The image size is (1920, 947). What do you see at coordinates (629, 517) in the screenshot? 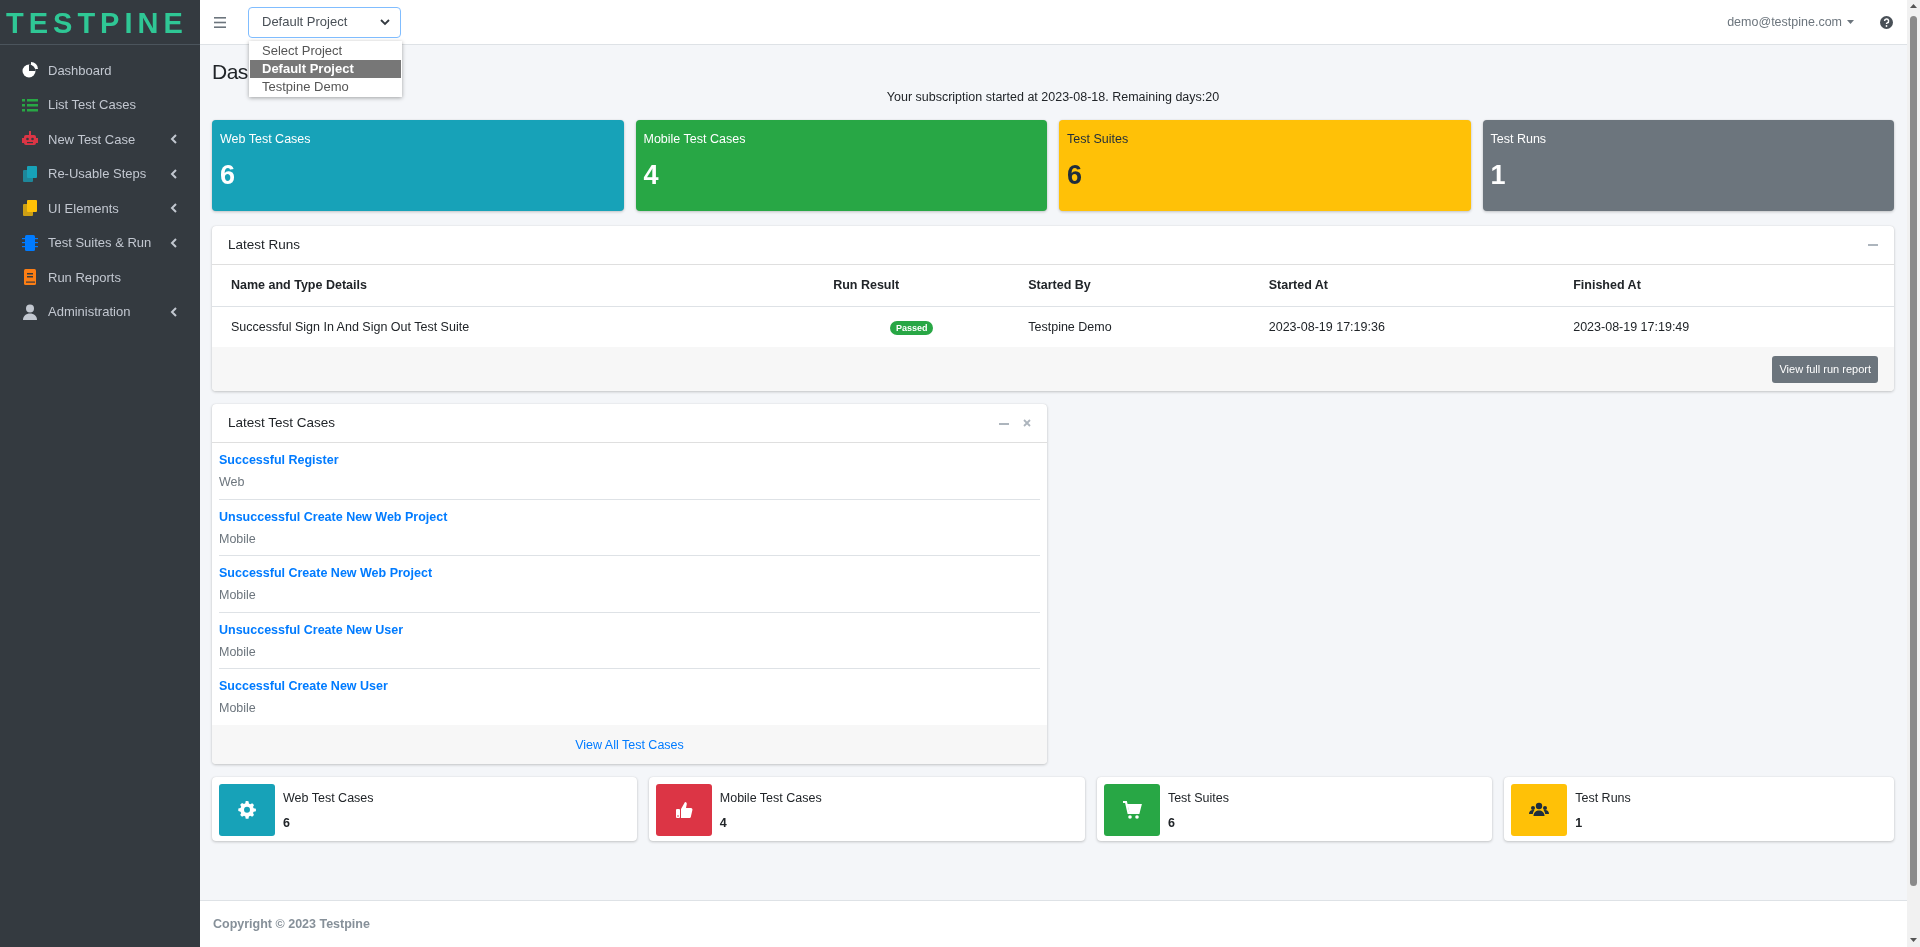
I see `test-case-link: Unsuccessful Create New Web Project` at bounding box center [629, 517].